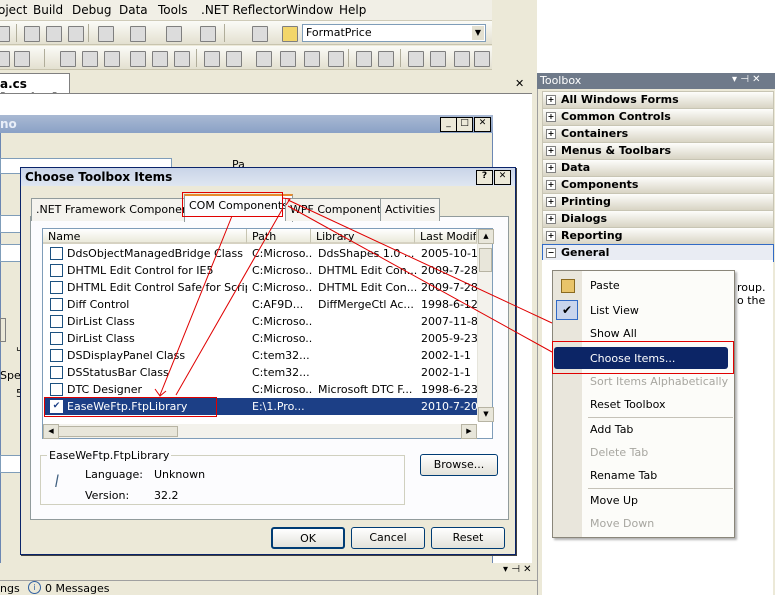  I want to click on arrowhead, so click(286, 201).